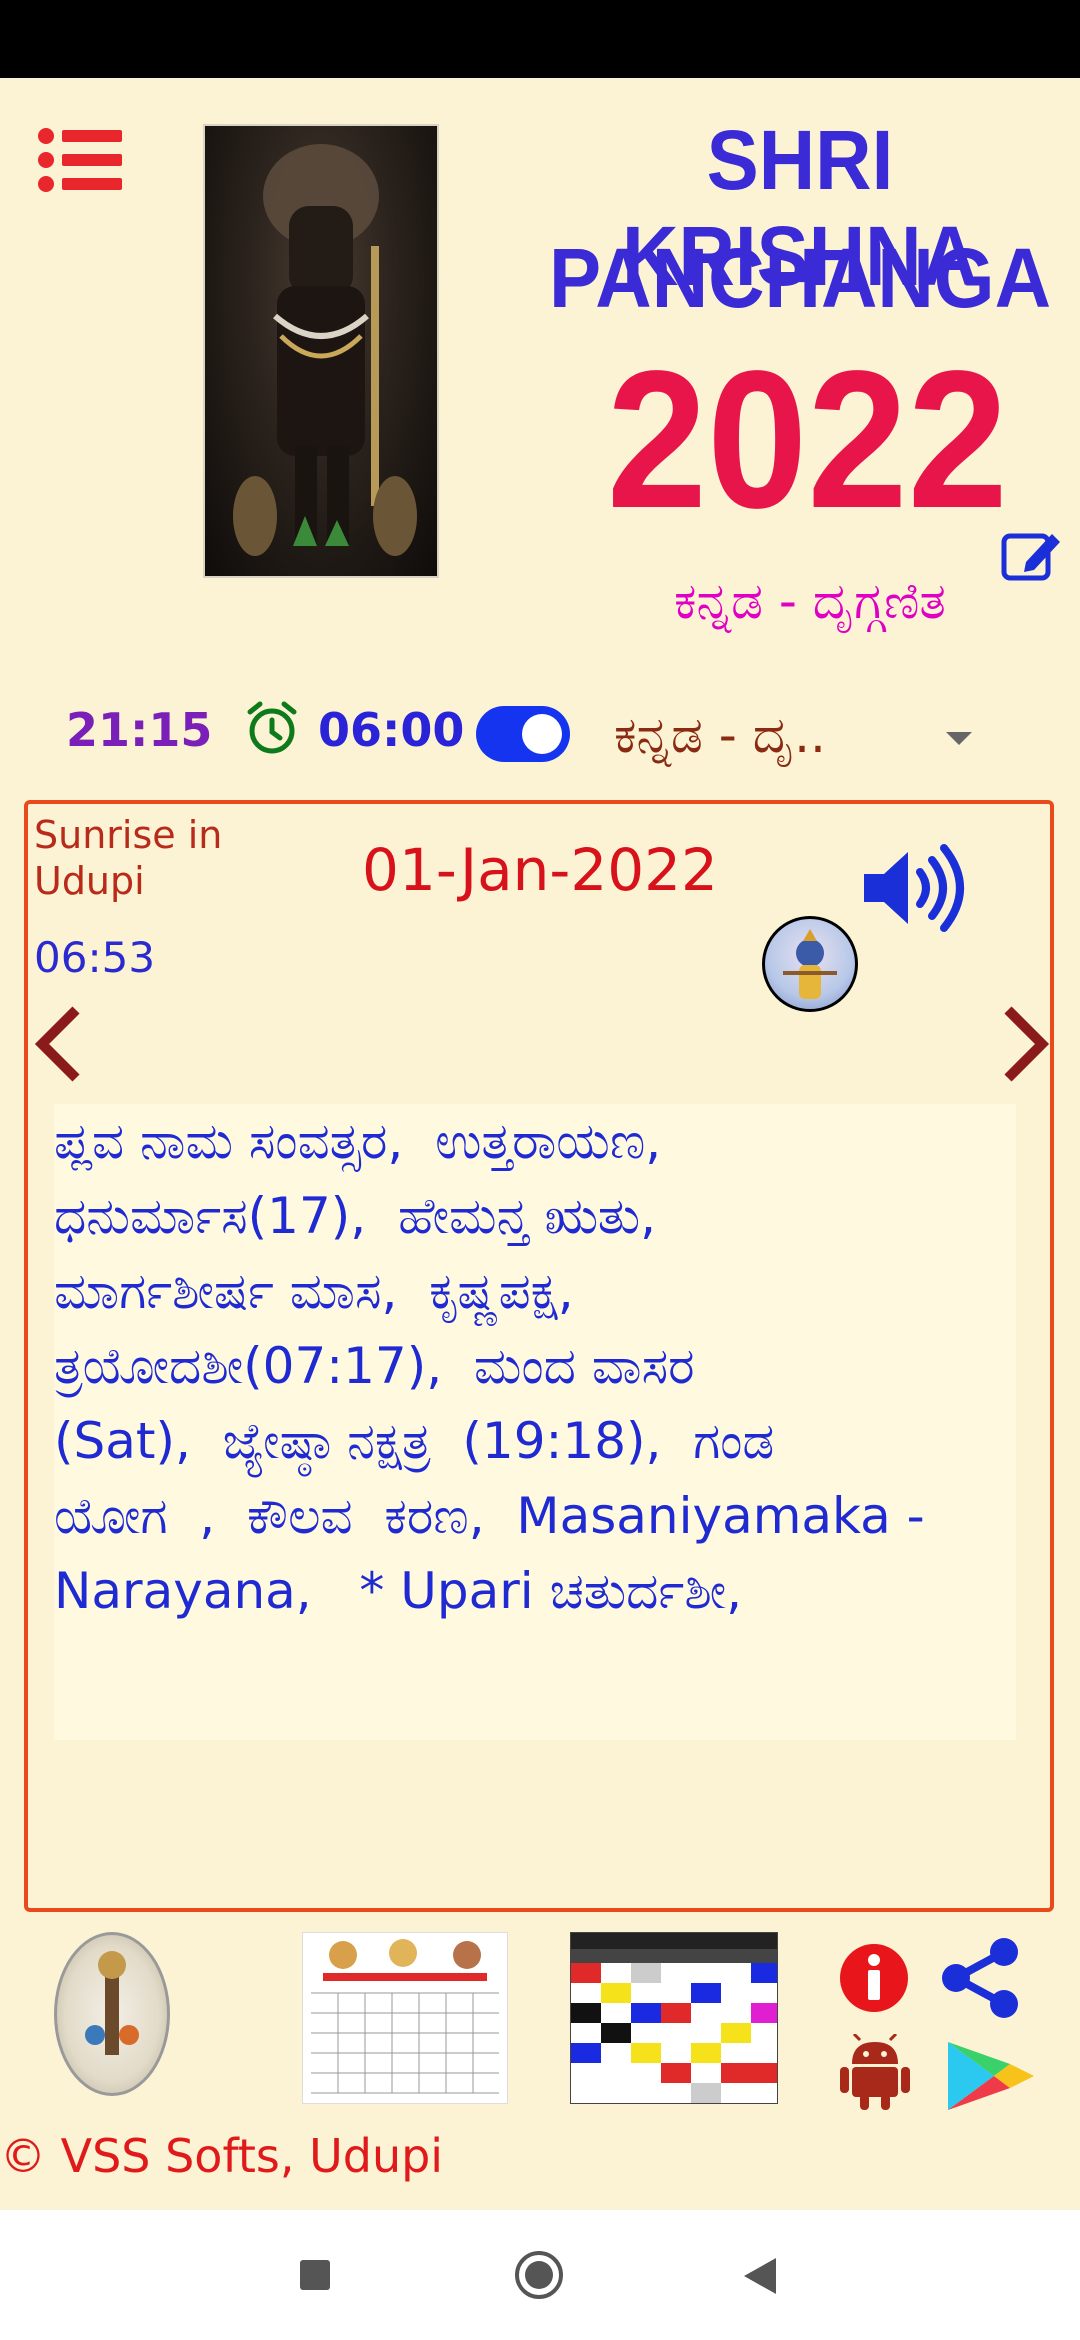  I want to click on alarm-toggle, so click(523, 734).